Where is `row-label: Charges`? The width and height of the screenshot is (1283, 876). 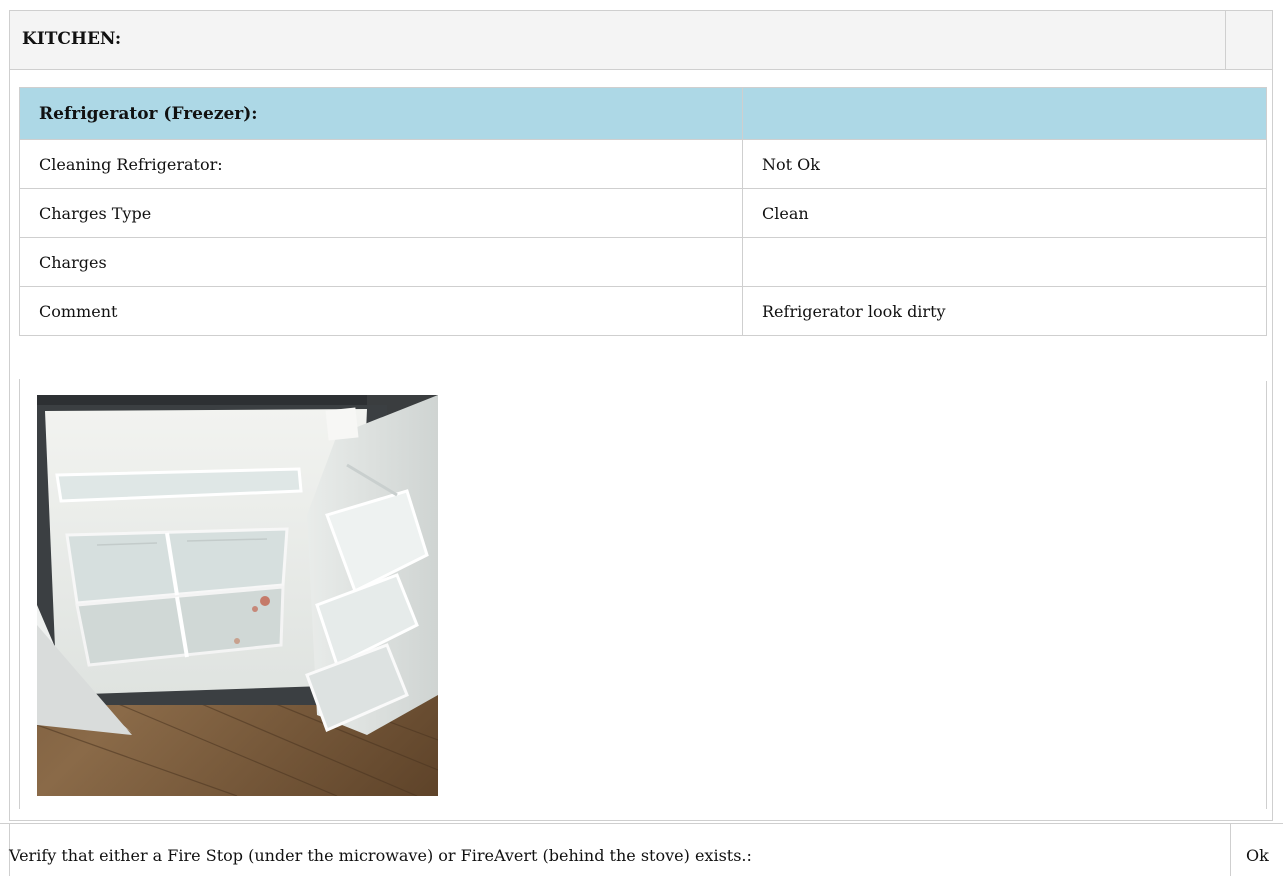 row-label: Charges is located at coordinates (381, 262).